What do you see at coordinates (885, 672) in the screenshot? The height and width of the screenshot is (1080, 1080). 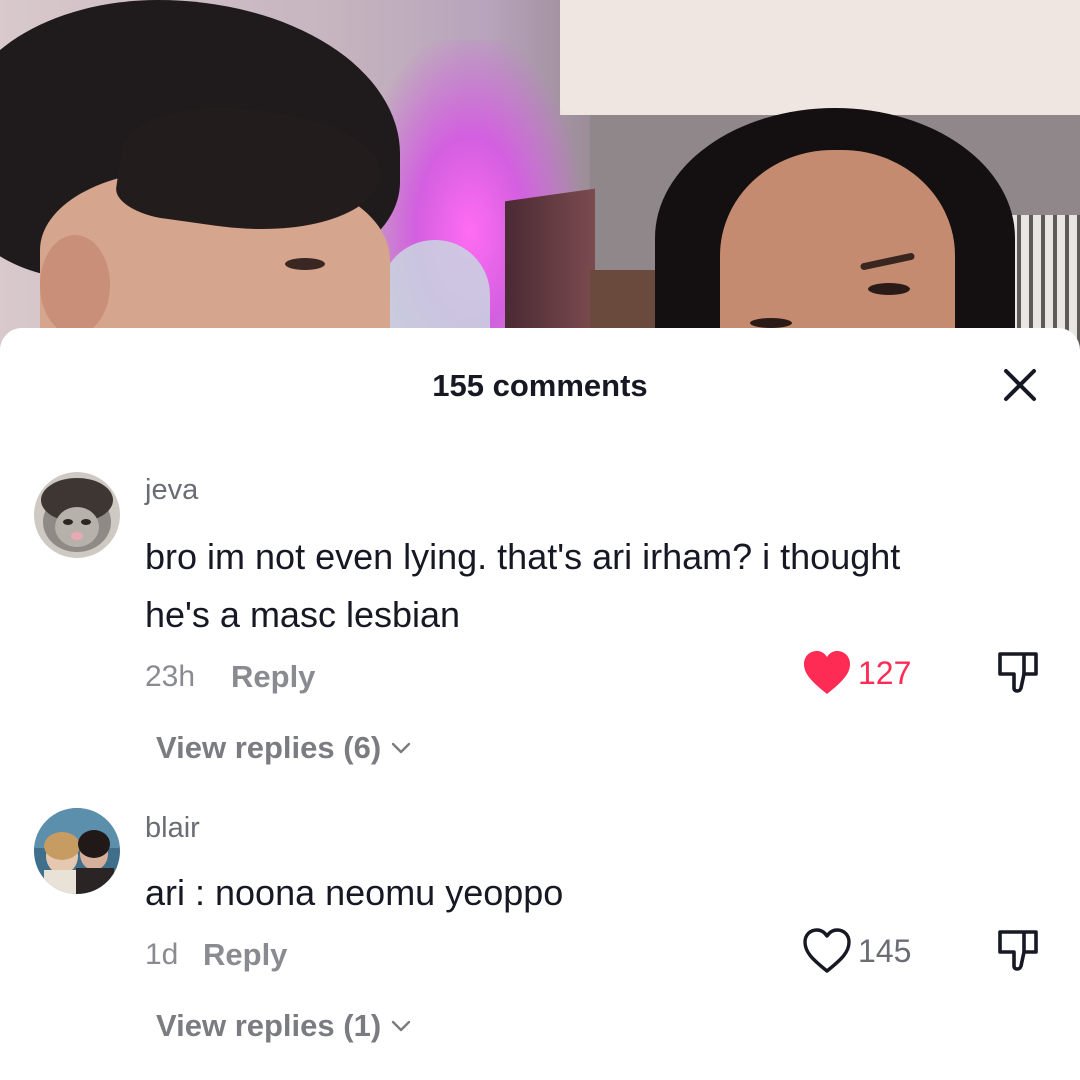 I see `like-count: 127` at bounding box center [885, 672].